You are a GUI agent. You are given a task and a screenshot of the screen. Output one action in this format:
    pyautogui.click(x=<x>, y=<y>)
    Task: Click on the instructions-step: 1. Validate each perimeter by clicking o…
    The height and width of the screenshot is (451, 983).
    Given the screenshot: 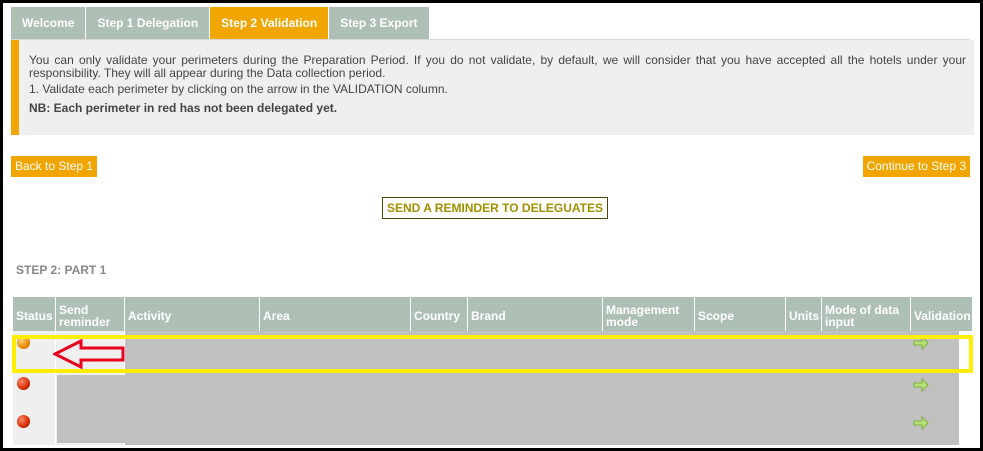 What is the action you would take?
    pyautogui.click(x=238, y=89)
    